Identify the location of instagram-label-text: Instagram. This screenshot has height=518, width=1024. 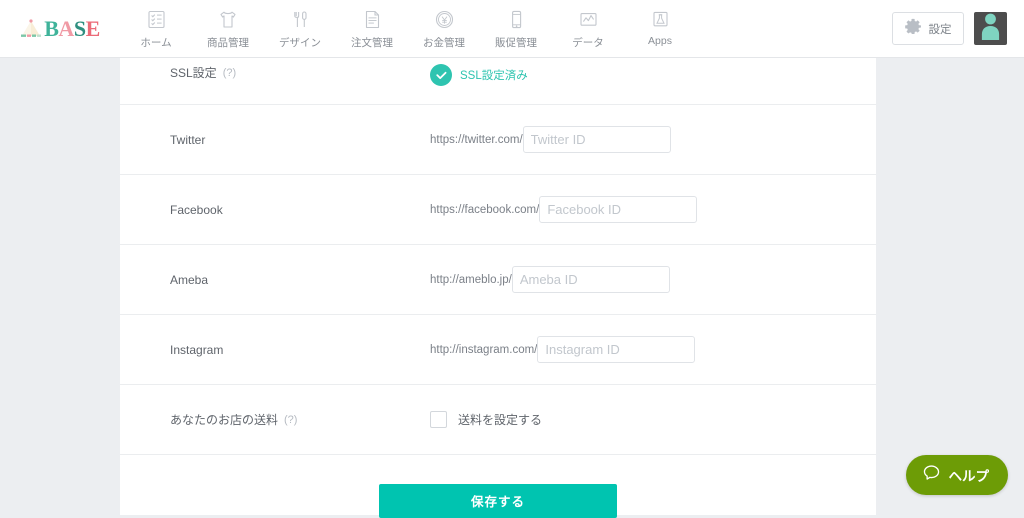
(196, 350).